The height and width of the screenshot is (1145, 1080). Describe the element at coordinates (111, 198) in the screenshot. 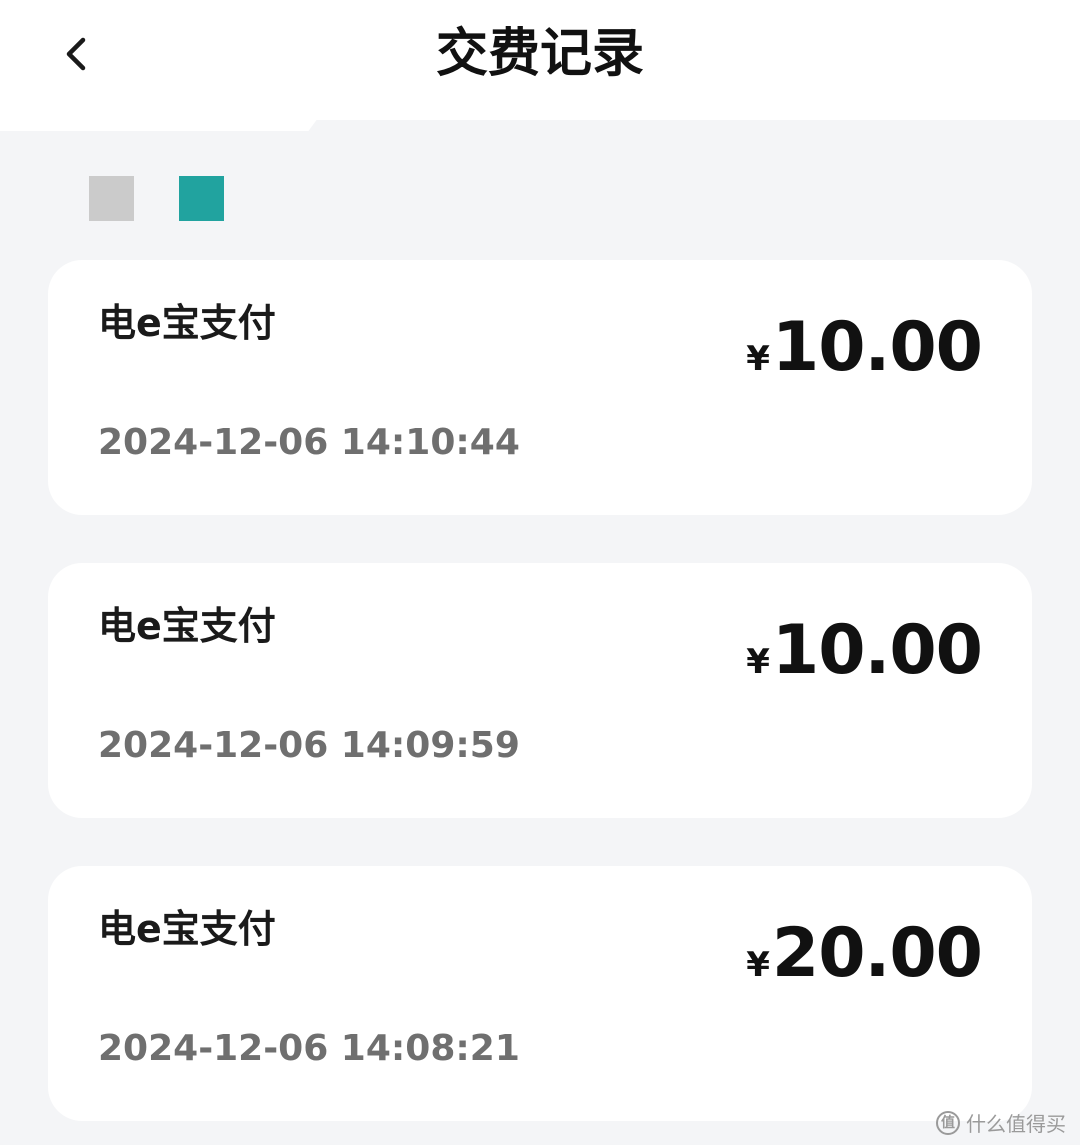

I see `filter-tab-gray` at that location.